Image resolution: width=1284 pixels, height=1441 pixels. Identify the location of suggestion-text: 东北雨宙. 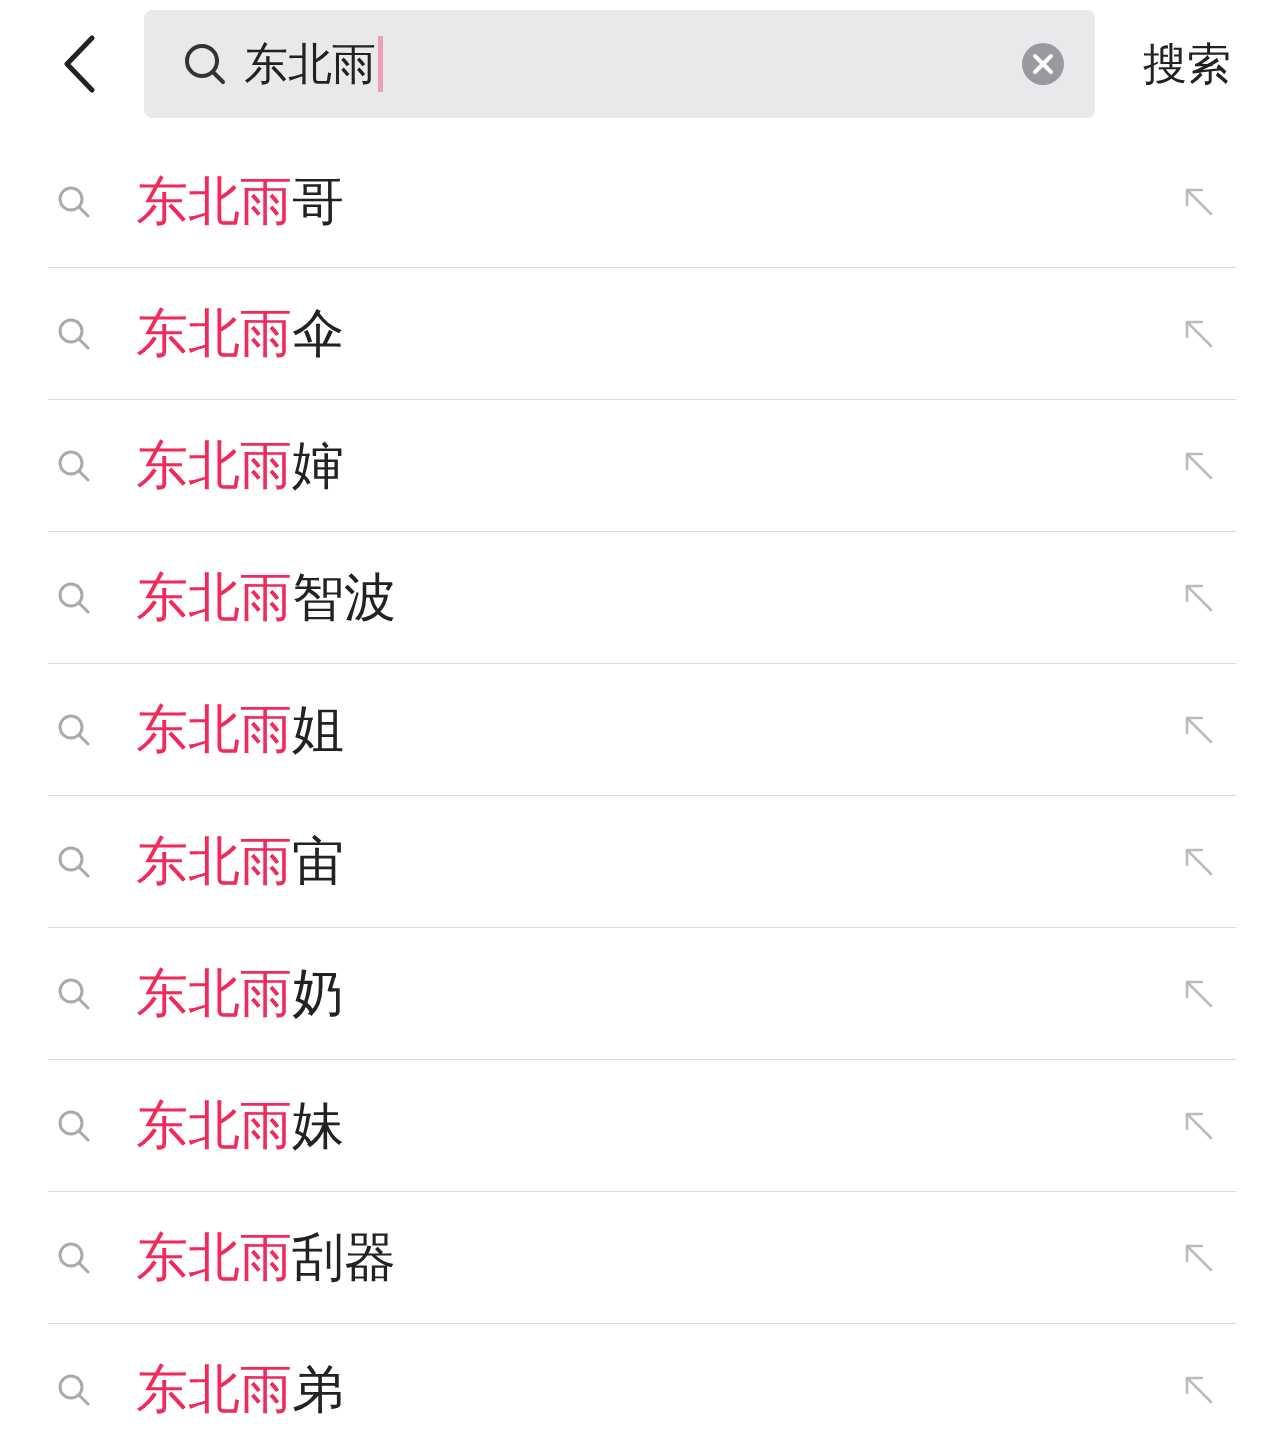
(240, 861).